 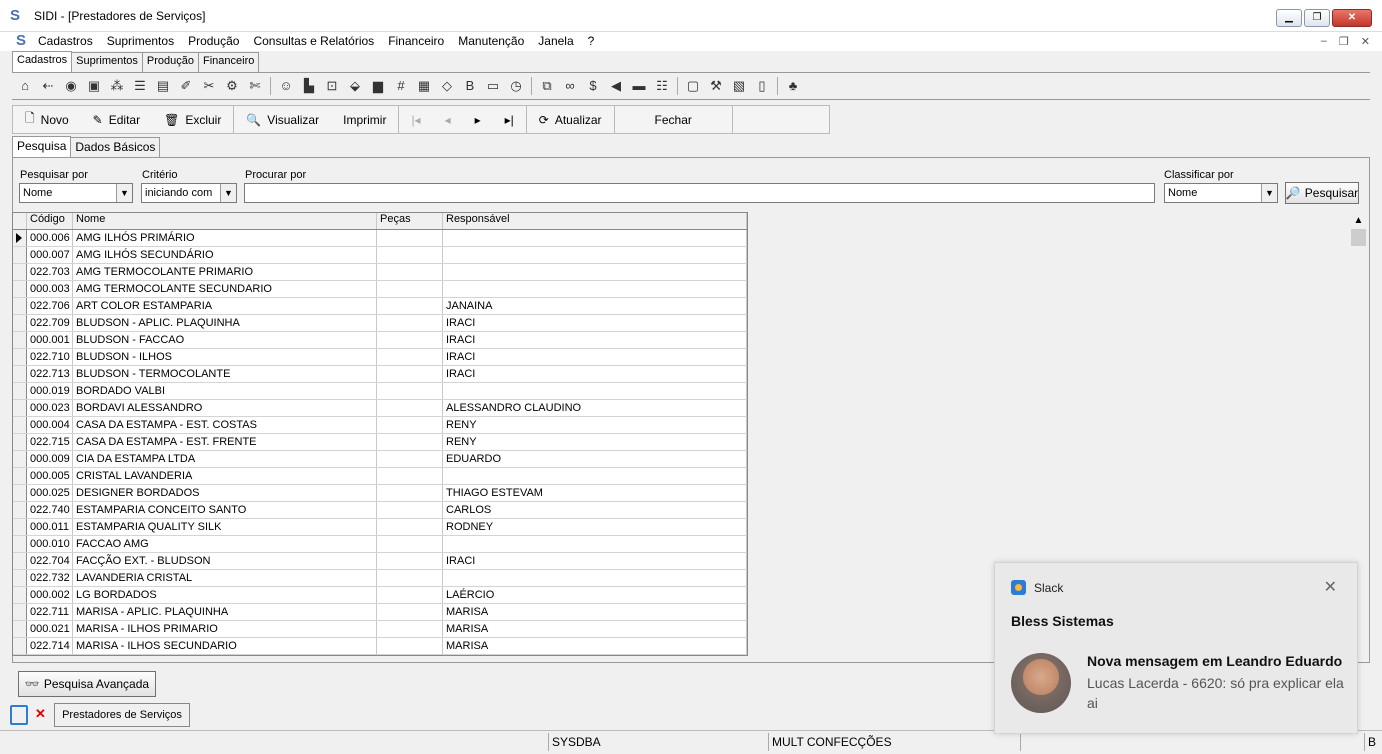 I want to click on tab-module: Financeiro, so click(x=229, y=62).